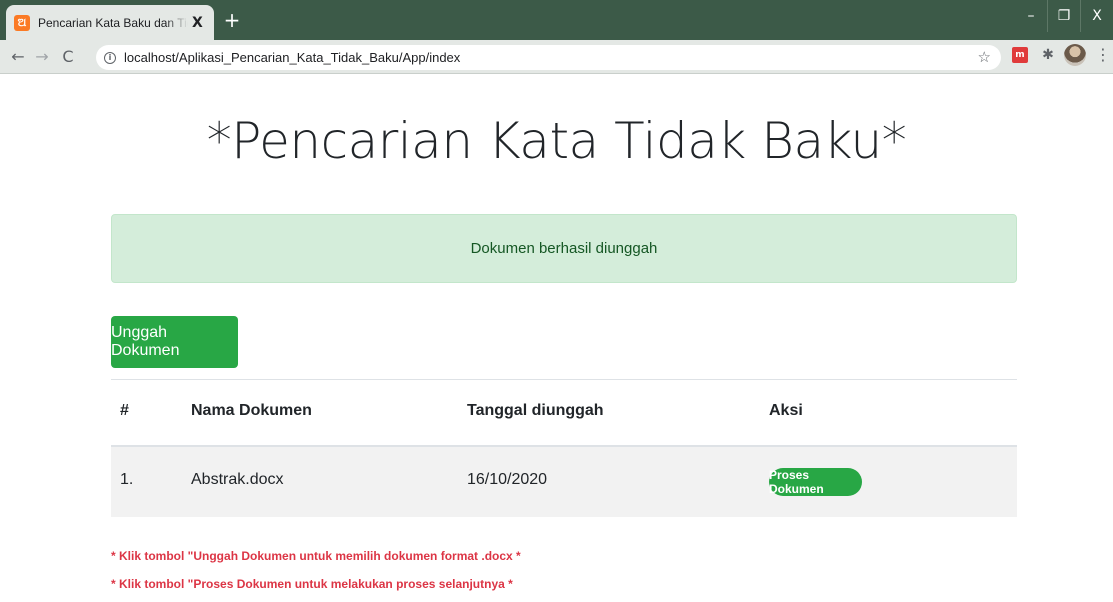  What do you see at coordinates (1103, 55) in the screenshot?
I see `menu-icon: ⋮` at bounding box center [1103, 55].